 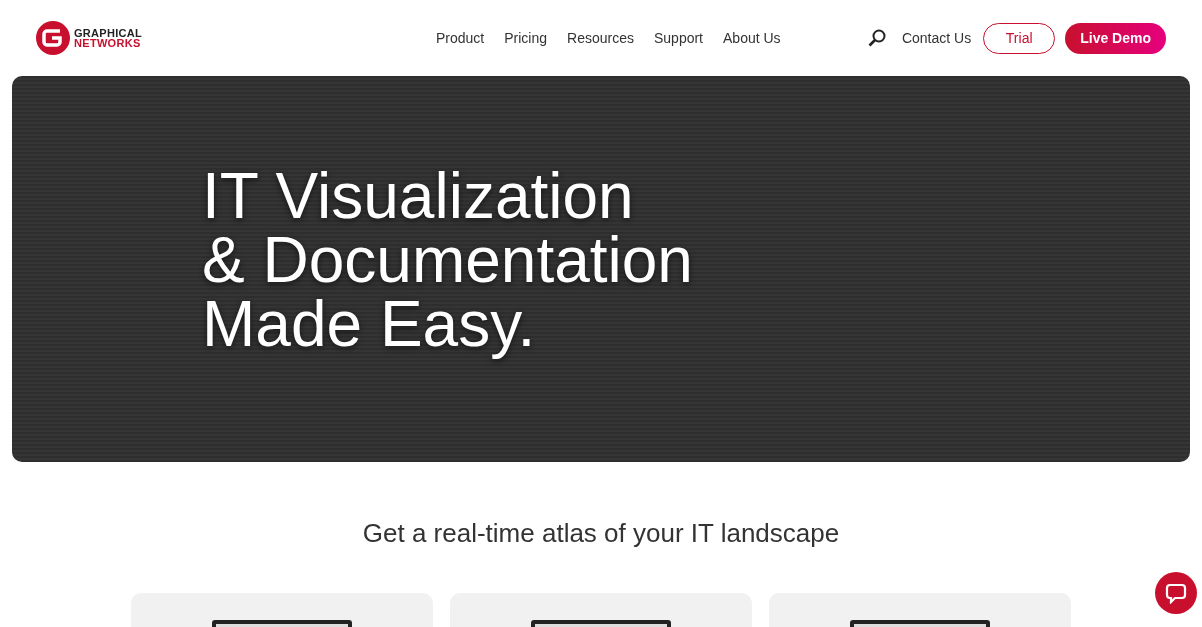 What do you see at coordinates (600, 38) in the screenshot?
I see `nav-link: Resources` at bounding box center [600, 38].